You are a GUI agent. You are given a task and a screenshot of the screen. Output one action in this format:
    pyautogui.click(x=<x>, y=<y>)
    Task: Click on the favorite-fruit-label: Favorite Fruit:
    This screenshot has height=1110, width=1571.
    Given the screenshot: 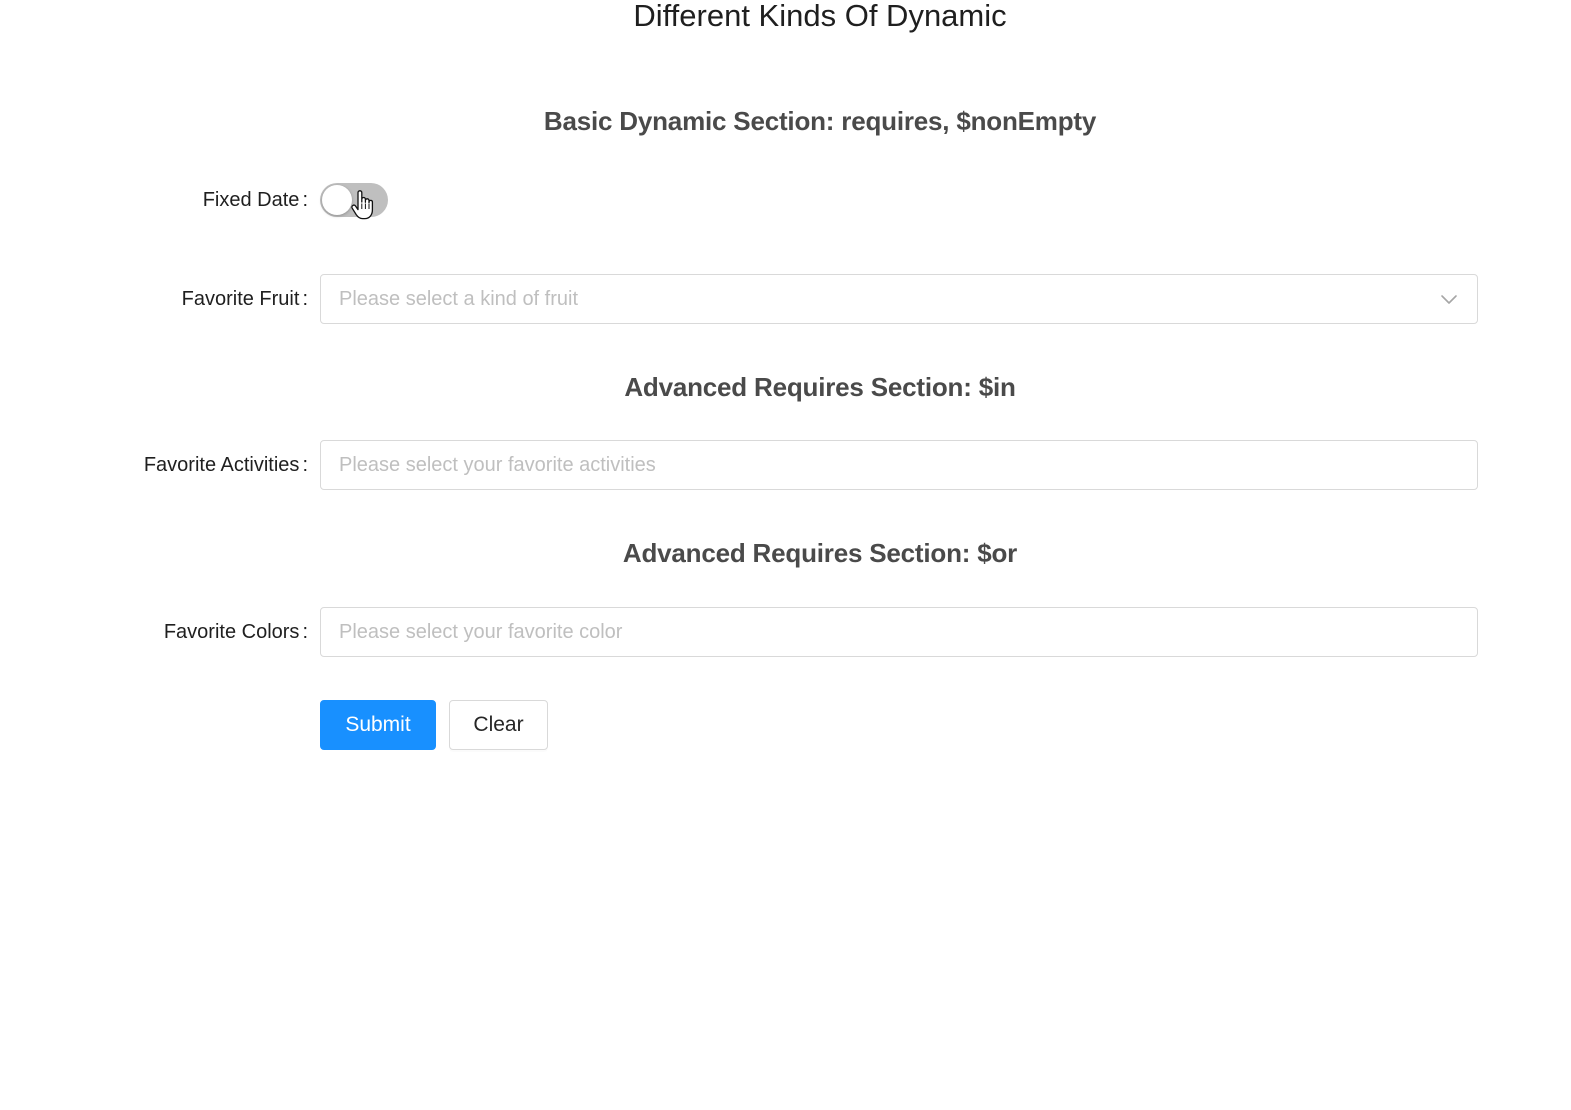 What is the action you would take?
    pyautogui.click(x=245, y=299)
    